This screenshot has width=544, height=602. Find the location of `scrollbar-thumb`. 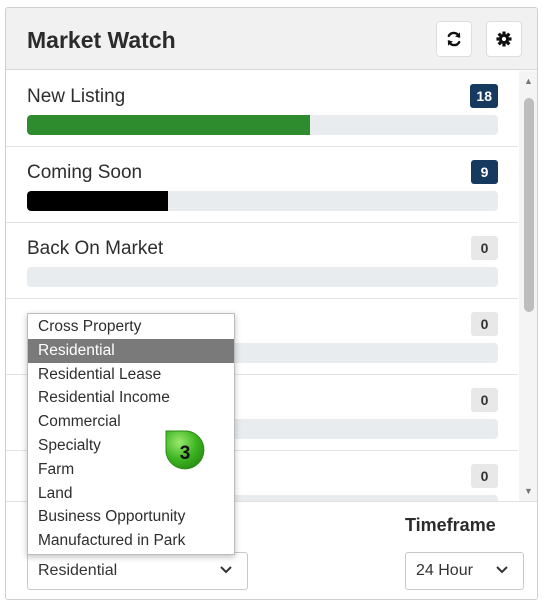

scrollbar-thumb is located at coordinates (529, 205).